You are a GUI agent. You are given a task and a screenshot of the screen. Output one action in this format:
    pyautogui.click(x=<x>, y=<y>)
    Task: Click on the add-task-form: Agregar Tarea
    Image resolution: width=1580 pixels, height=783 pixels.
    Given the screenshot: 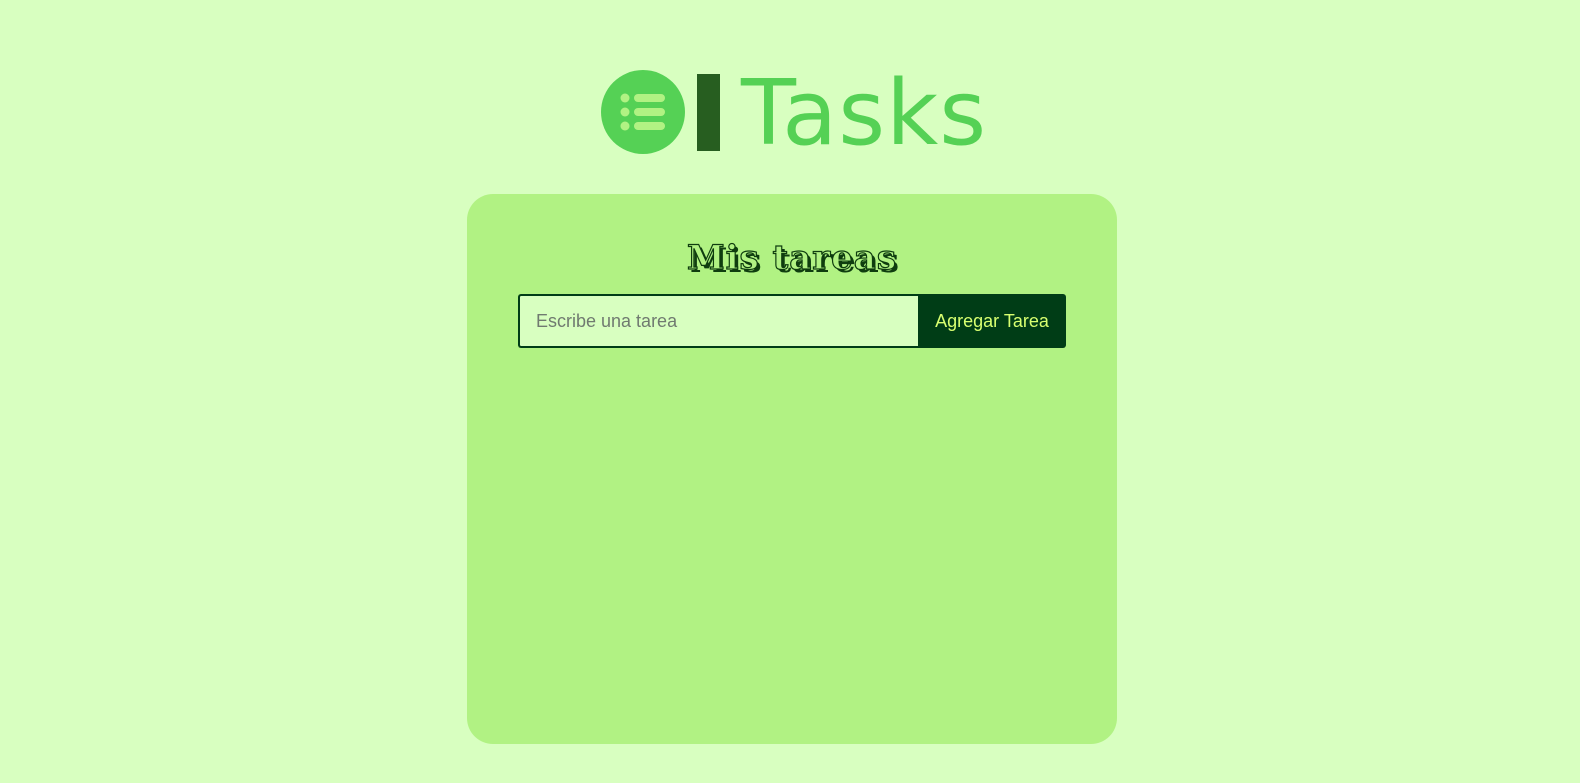 What is the action you would take?
    pyautogui.click(x=792, y=321)
    